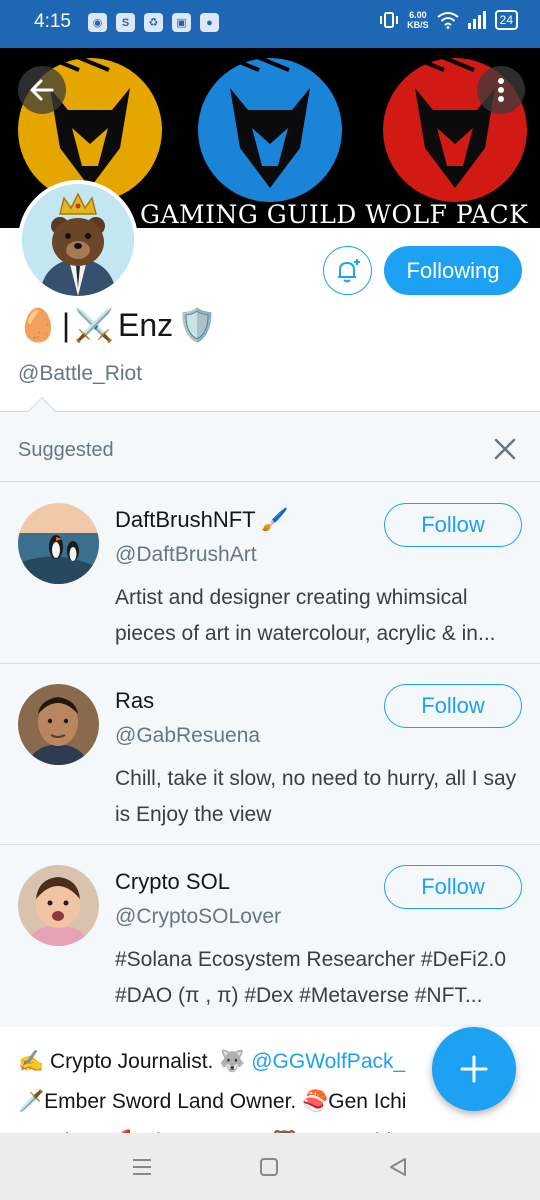 The image size is (540, 1200). I want to click on egg-emoji: 🥚, so click(38, 325).